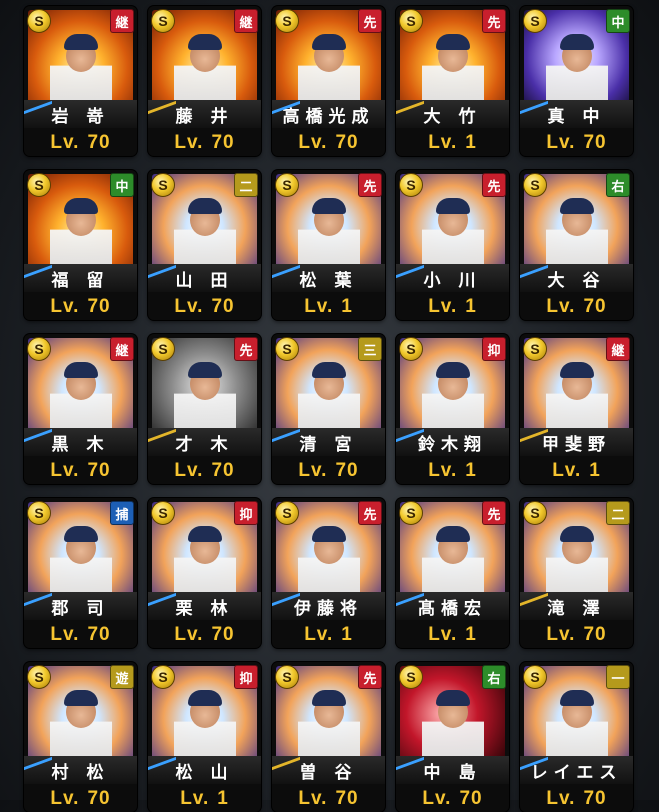  Describe the element at coordinates (80, 409) in the screenshot. I see `player-card: S 継黒 木 Lv. 70` at that location.